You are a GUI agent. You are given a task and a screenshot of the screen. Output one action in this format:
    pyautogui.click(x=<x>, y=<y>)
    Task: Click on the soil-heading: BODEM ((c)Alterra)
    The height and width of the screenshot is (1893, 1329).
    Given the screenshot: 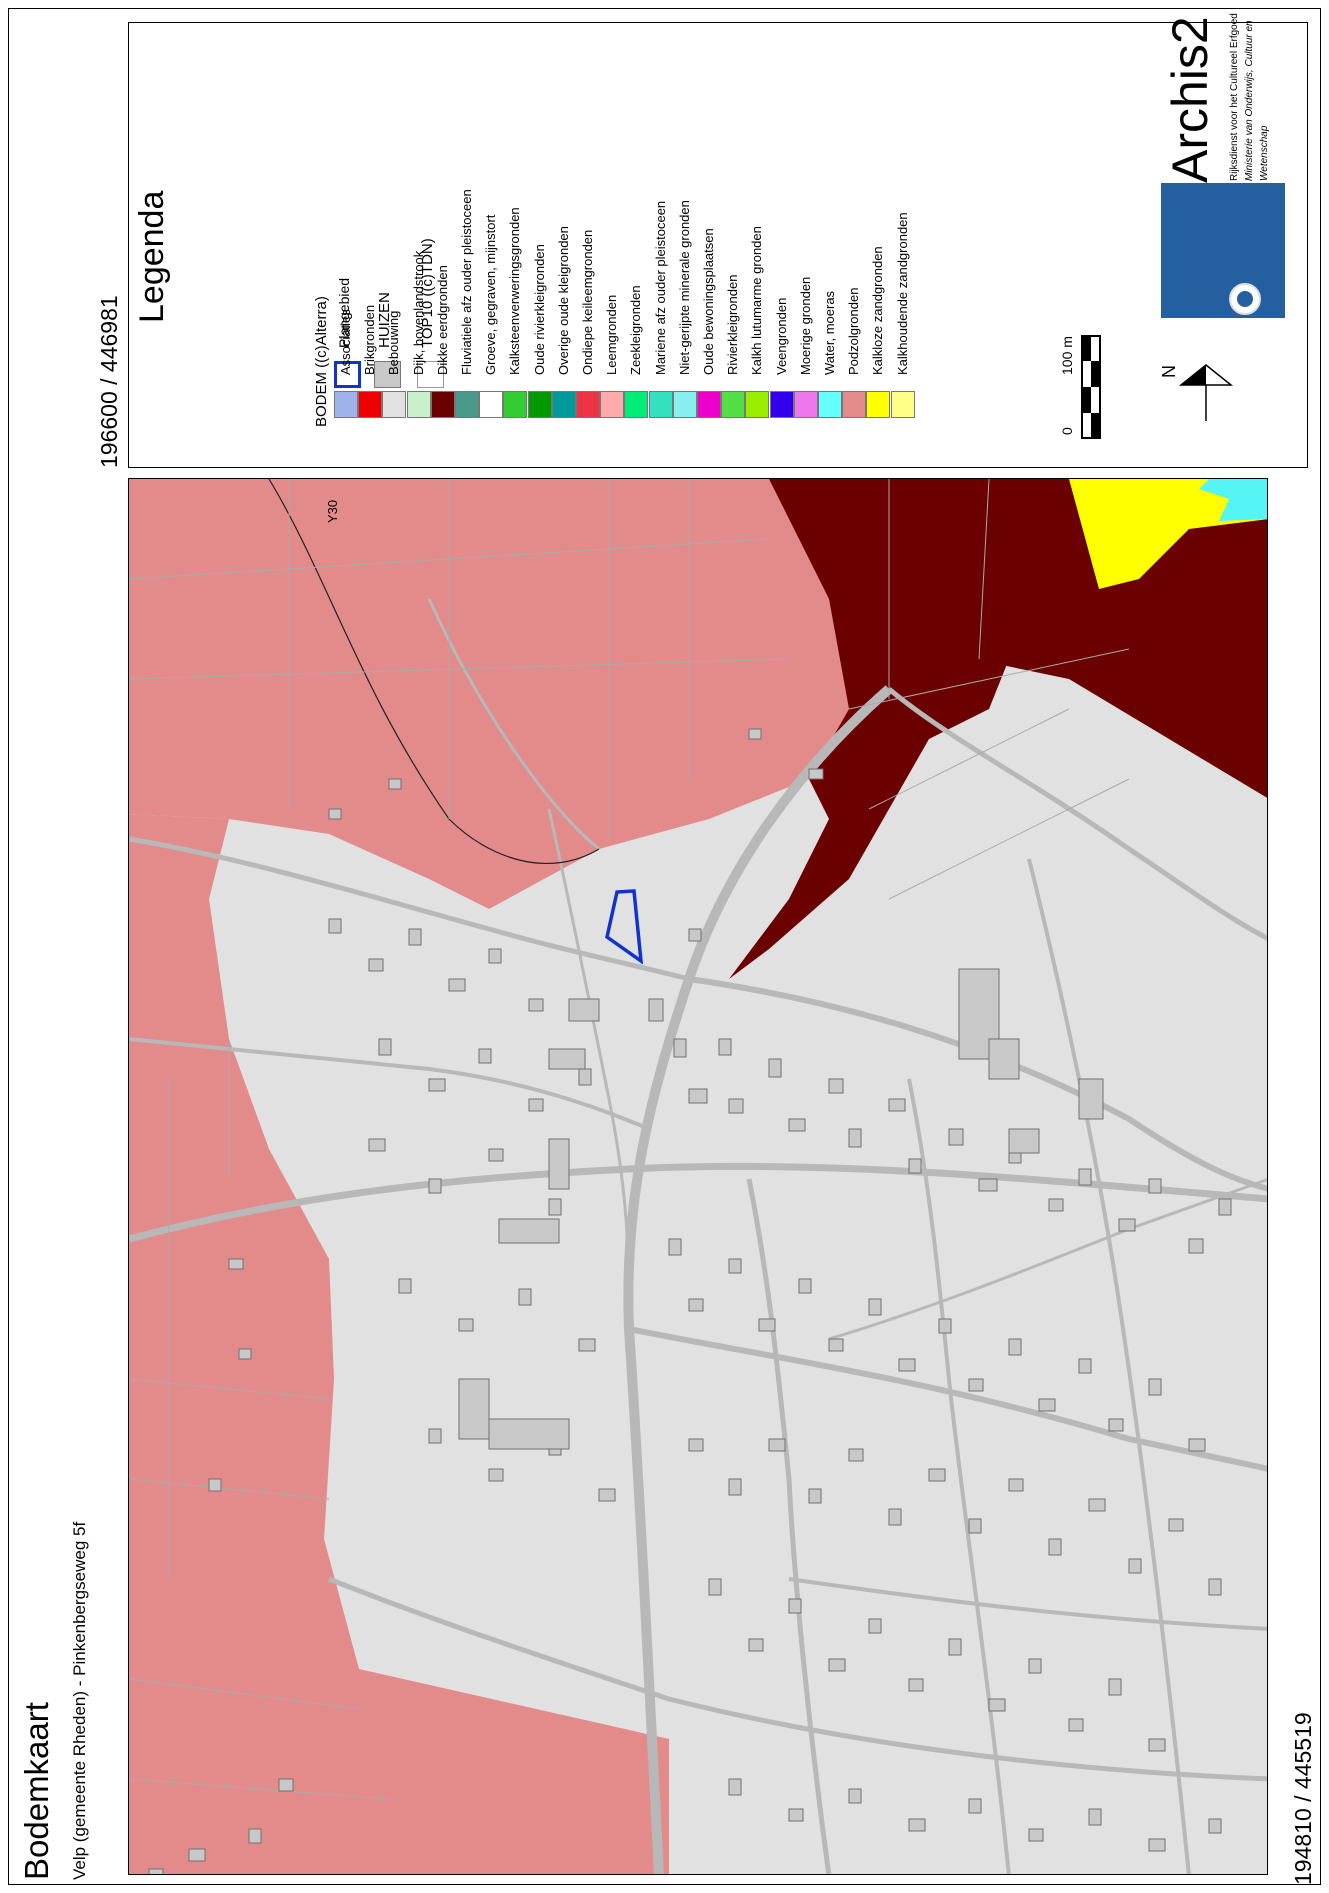 What is the action you would take?
    pyautogui.click(x=321, y=361)
    